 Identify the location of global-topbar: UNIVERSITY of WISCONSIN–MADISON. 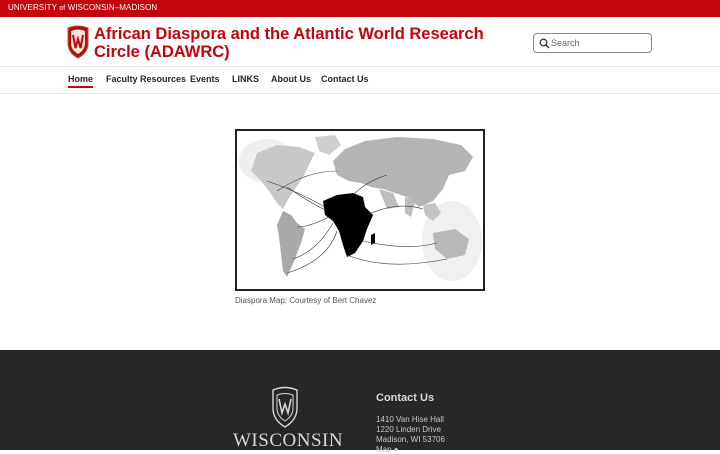
(360, 8).